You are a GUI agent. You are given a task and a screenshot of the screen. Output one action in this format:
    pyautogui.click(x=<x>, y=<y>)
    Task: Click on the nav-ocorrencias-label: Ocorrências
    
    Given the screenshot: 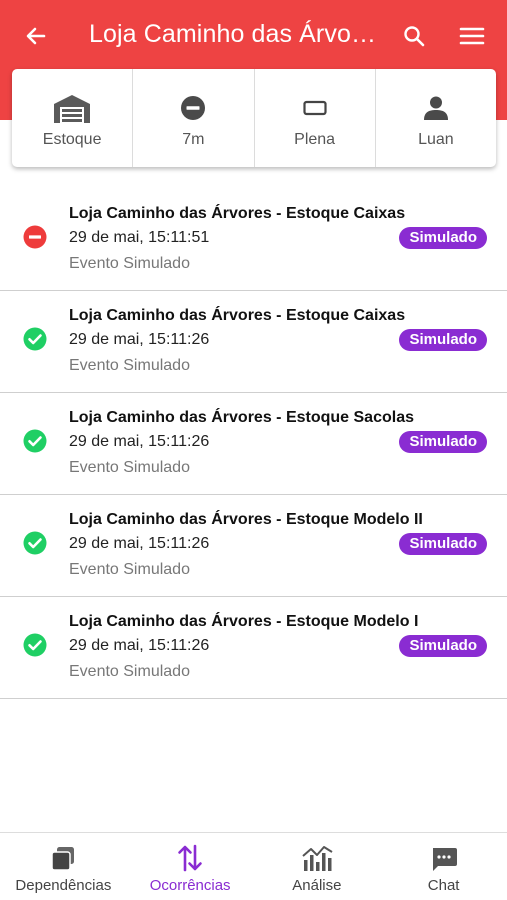 What is the action you would take?
    pyautogui.click(x=190, y=885)
    